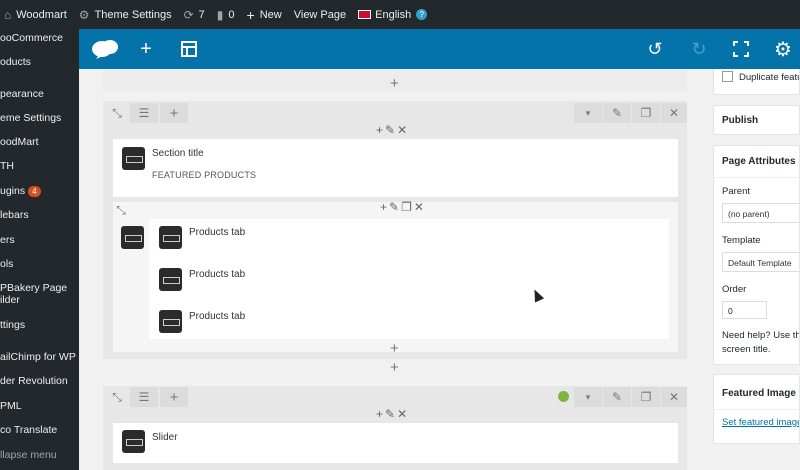 The width and height of the screenshot is (800, 470). I want to click on sidebar-item-wpbakery: PBakery Page ilder, so click(33, 294).